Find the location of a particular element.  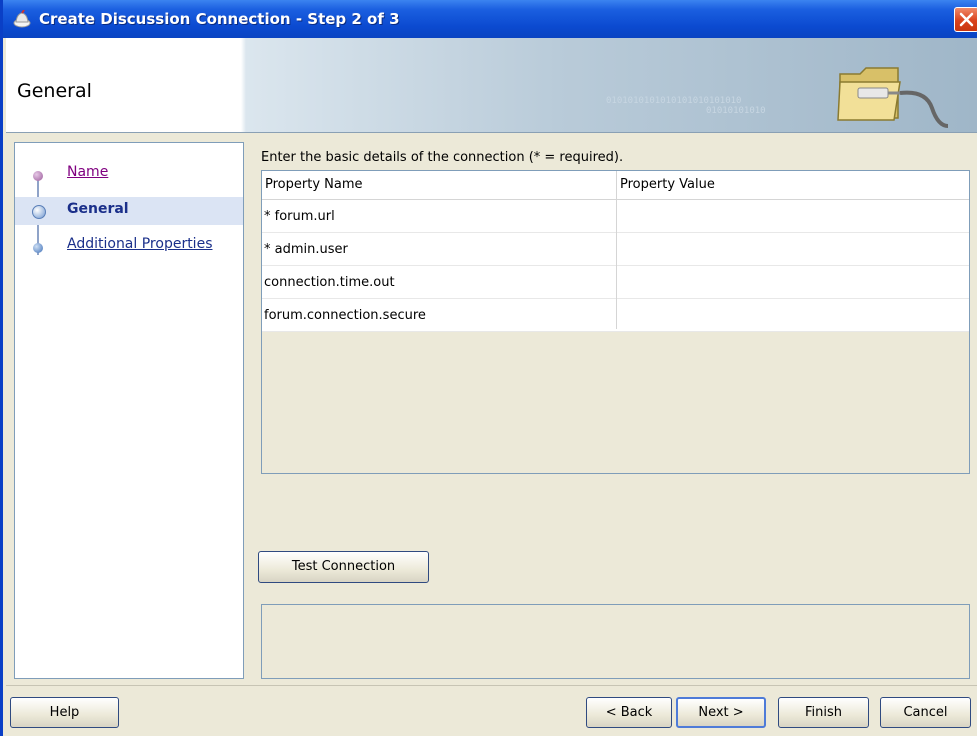

banner-binary-text: 0101010101010101010101010 is located at coordinates (674, 101).